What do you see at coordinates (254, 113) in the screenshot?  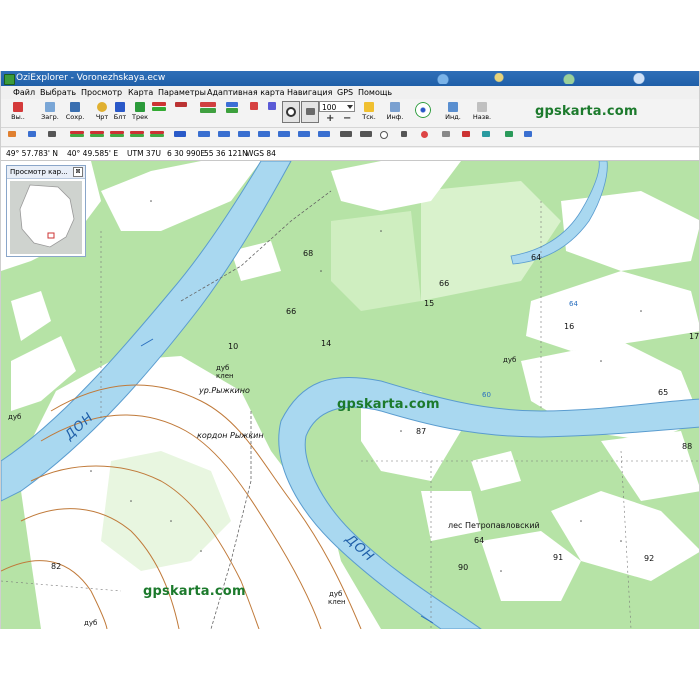 I see `flag-button` at bounding box center [254, 113].